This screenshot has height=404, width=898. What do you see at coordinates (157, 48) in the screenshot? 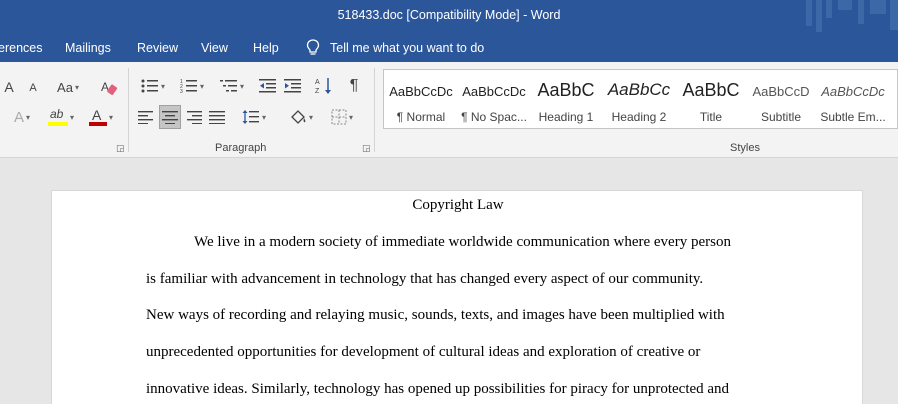
I see `tab-review: Review` at bounding box center [157, 48].